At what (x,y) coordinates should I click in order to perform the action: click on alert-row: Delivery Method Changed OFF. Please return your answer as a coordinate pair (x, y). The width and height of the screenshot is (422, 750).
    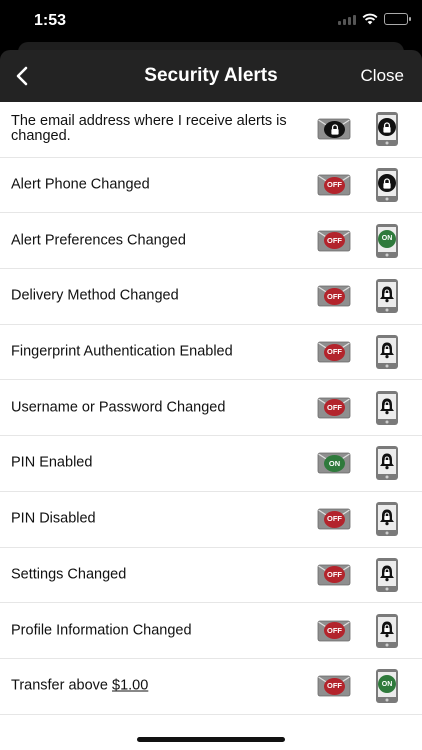
    Looking at the image, I should click on (211, 297).